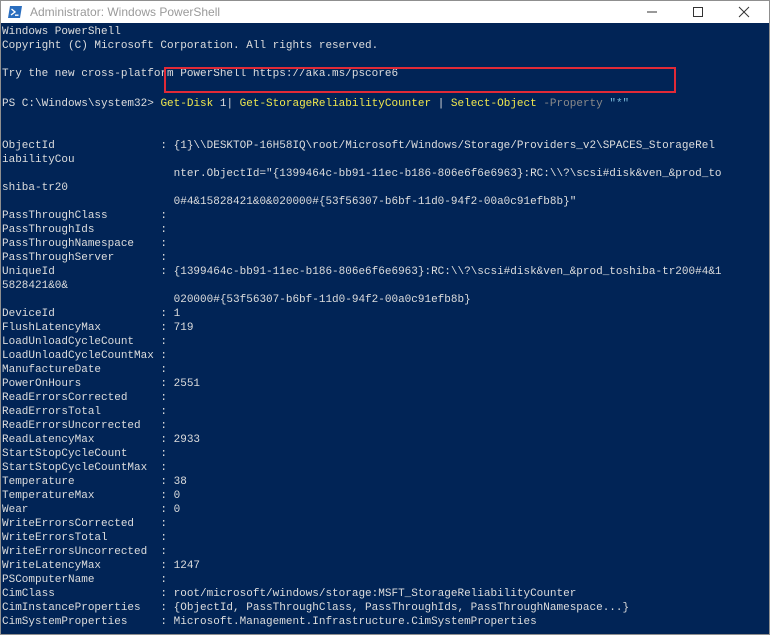 This screenshot has height=635, width=770. I want to click on output-line: WriteErrorsTotal :, so click(85, 538).